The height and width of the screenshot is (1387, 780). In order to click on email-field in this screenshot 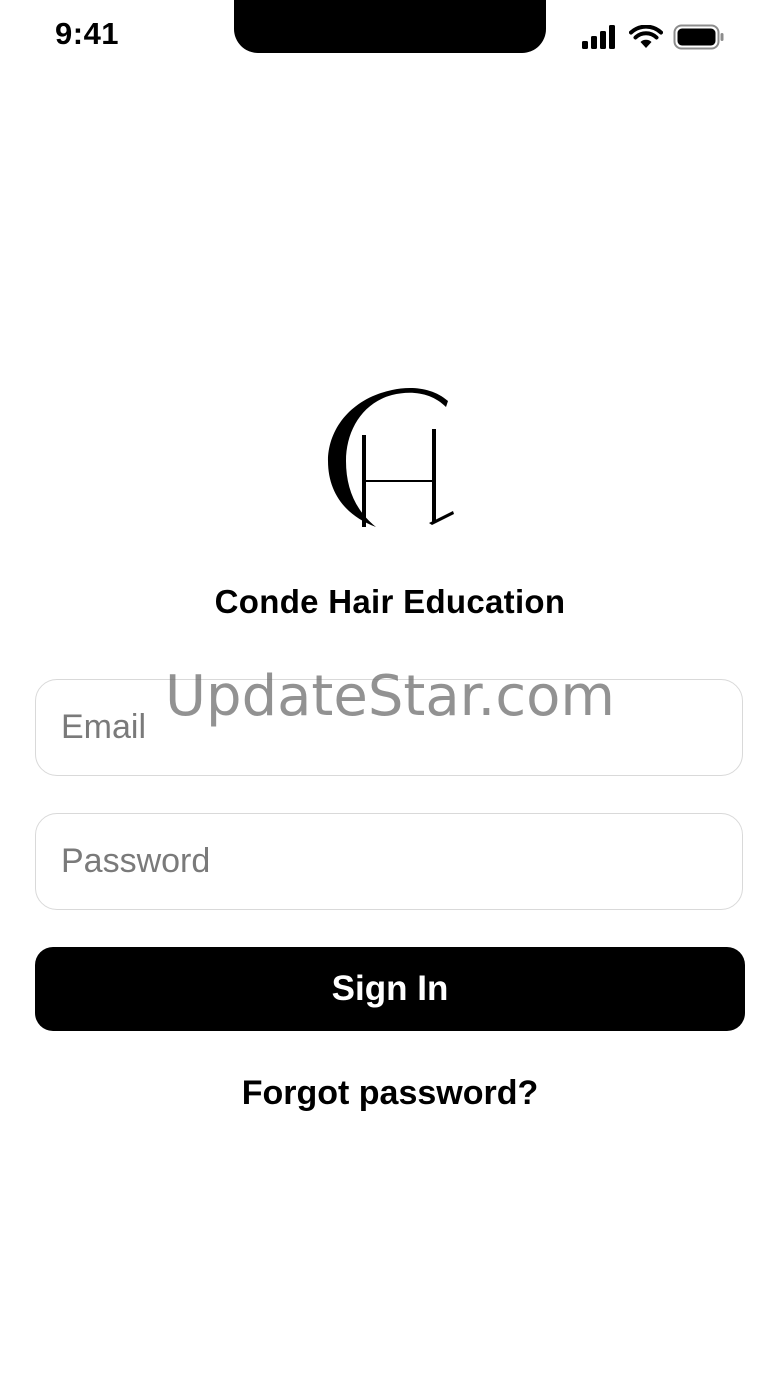, I will do `click(389, 727)`.